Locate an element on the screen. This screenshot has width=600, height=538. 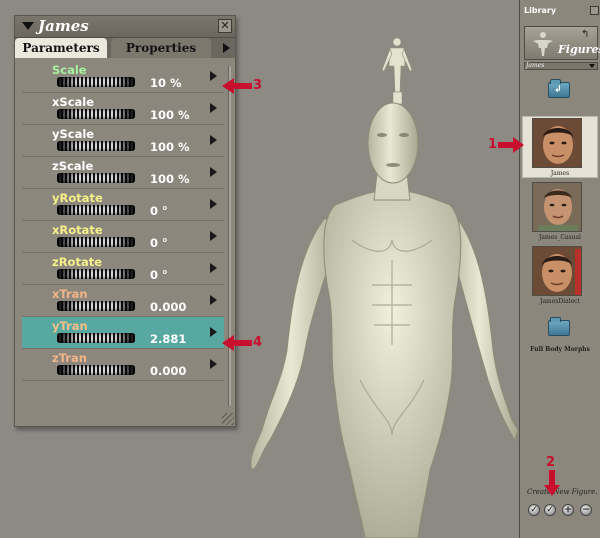
back-arrow-icon: ↰ is located at coordinates (585, 34).